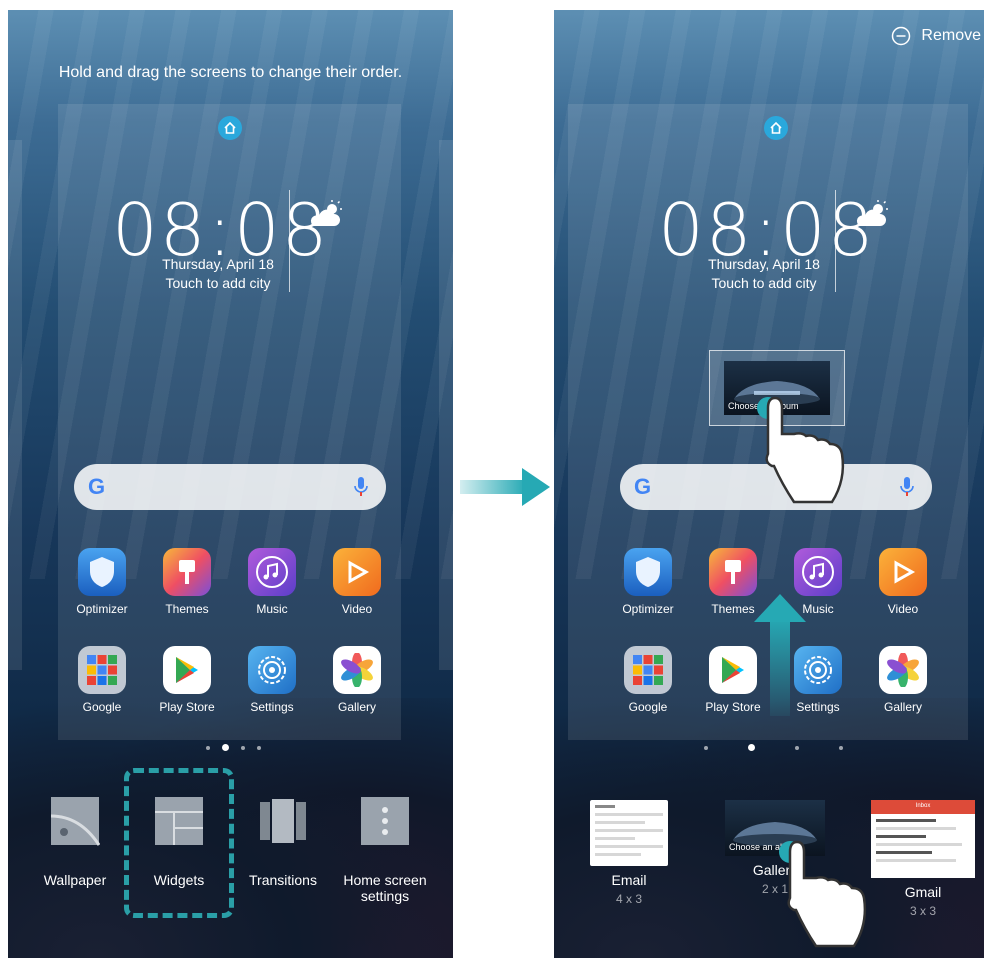 The height and width of the screenshot is (961, 984). I want to click on remove-label: Remove, so click(951, 35).